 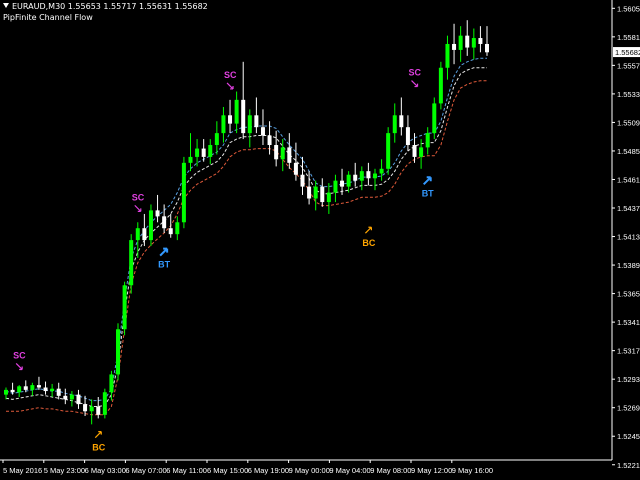 What do you see at coordinates (628, 208) in the screenshot?
I see `y-tick-label: 1.54370` at bounding box center [628, 208].